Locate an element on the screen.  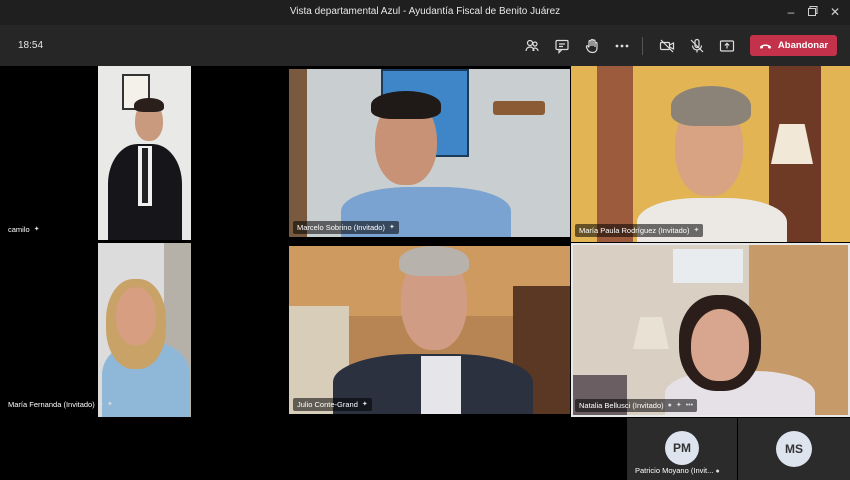
video-tile-natalia: Natalia Bellusci (Invitado) ● ✦ ••• is located at coordinates (710, 330).